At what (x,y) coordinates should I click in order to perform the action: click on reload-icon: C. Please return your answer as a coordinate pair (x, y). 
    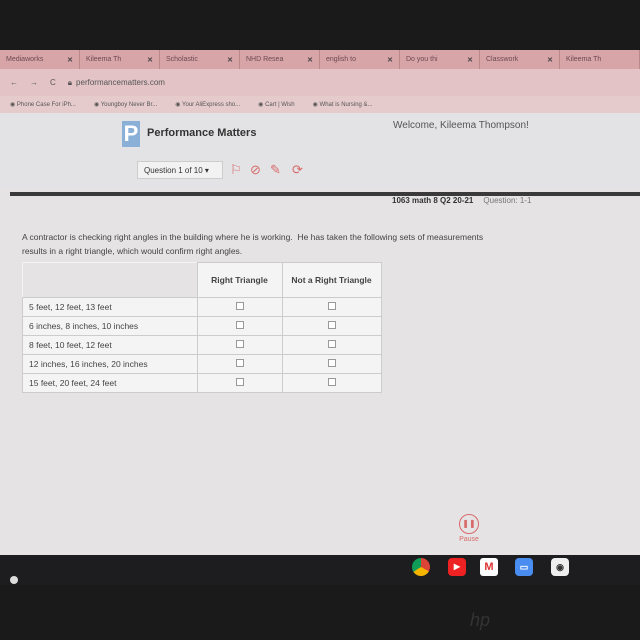
    Looking at the image, I should click on (53, 82).